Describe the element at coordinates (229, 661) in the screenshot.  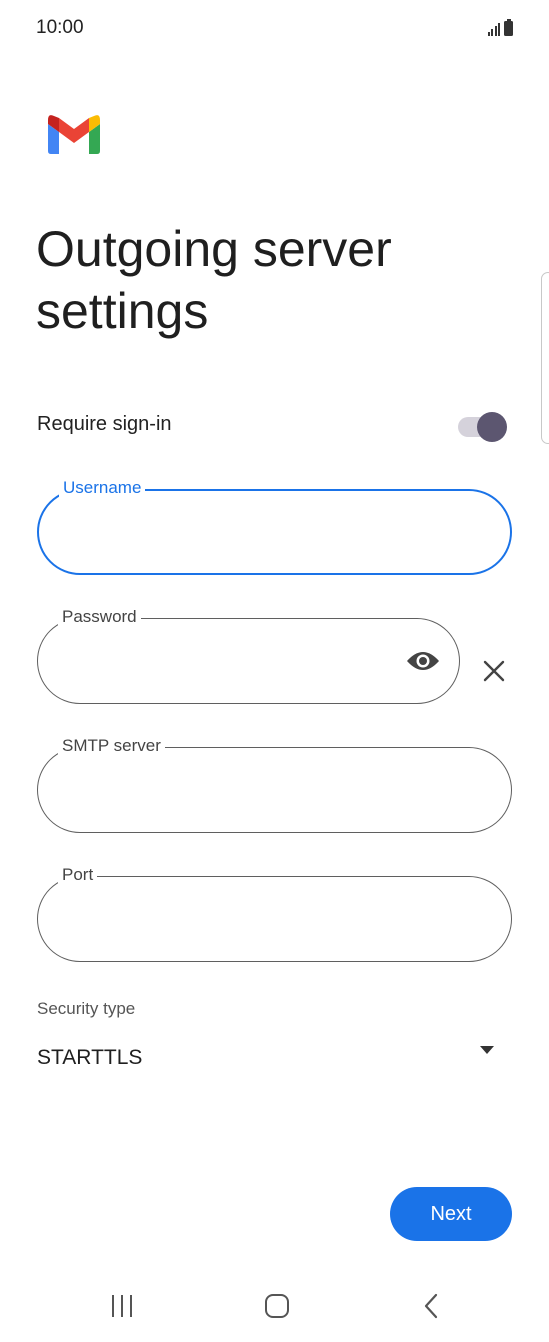
I see `password-input` at that location.